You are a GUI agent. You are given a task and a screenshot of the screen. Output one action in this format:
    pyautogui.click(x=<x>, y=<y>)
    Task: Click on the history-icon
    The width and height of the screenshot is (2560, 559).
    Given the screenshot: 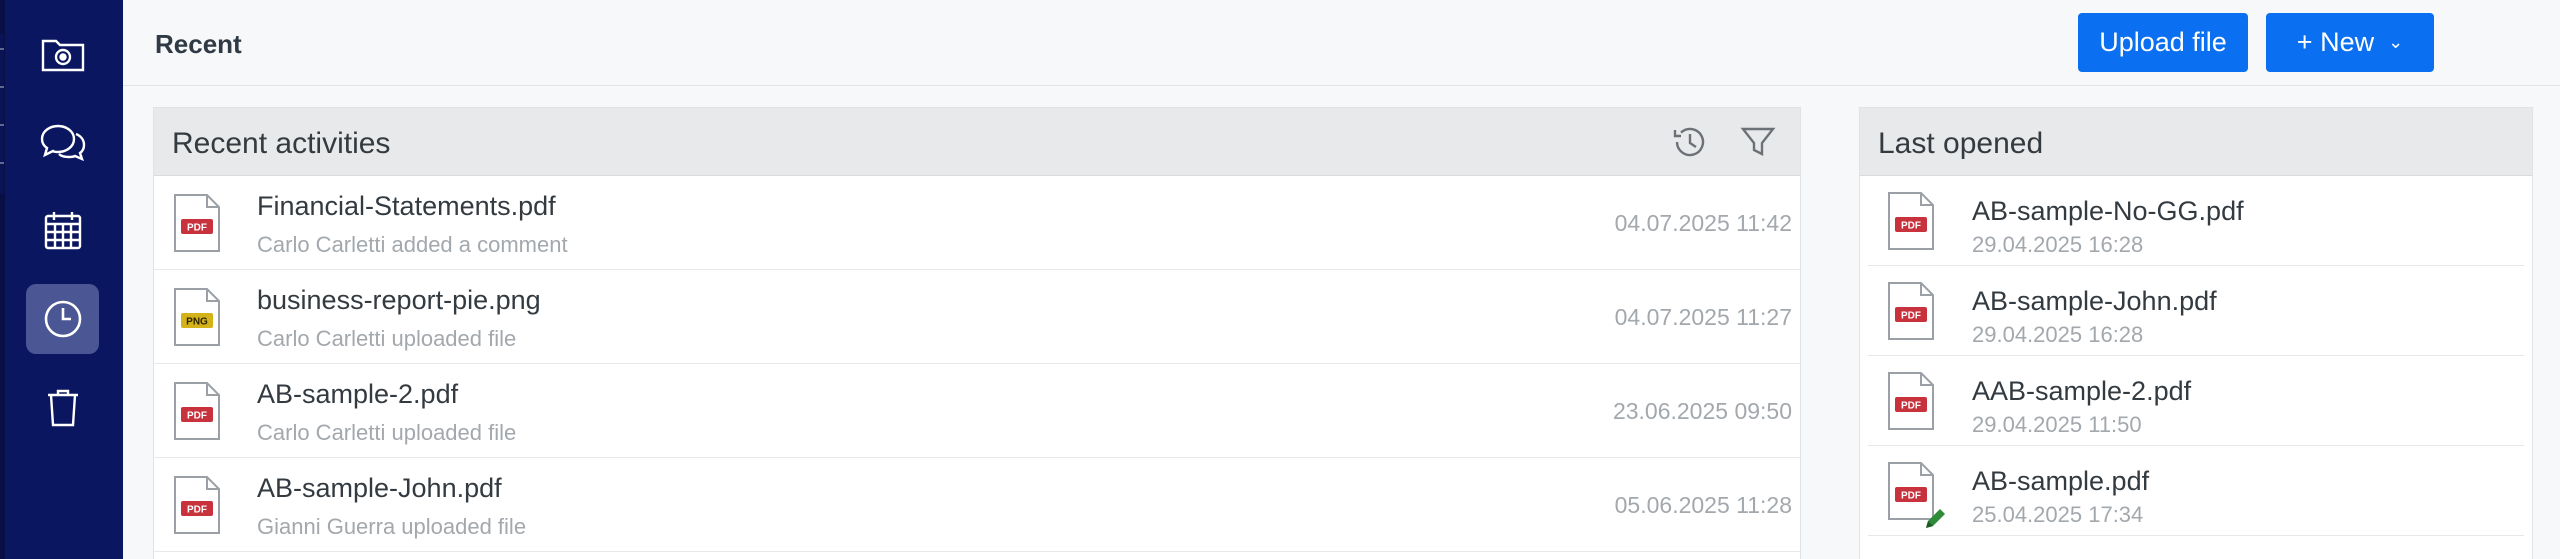 What is the action you would take?
    pyautogui.click(x=1690, y=142)
    